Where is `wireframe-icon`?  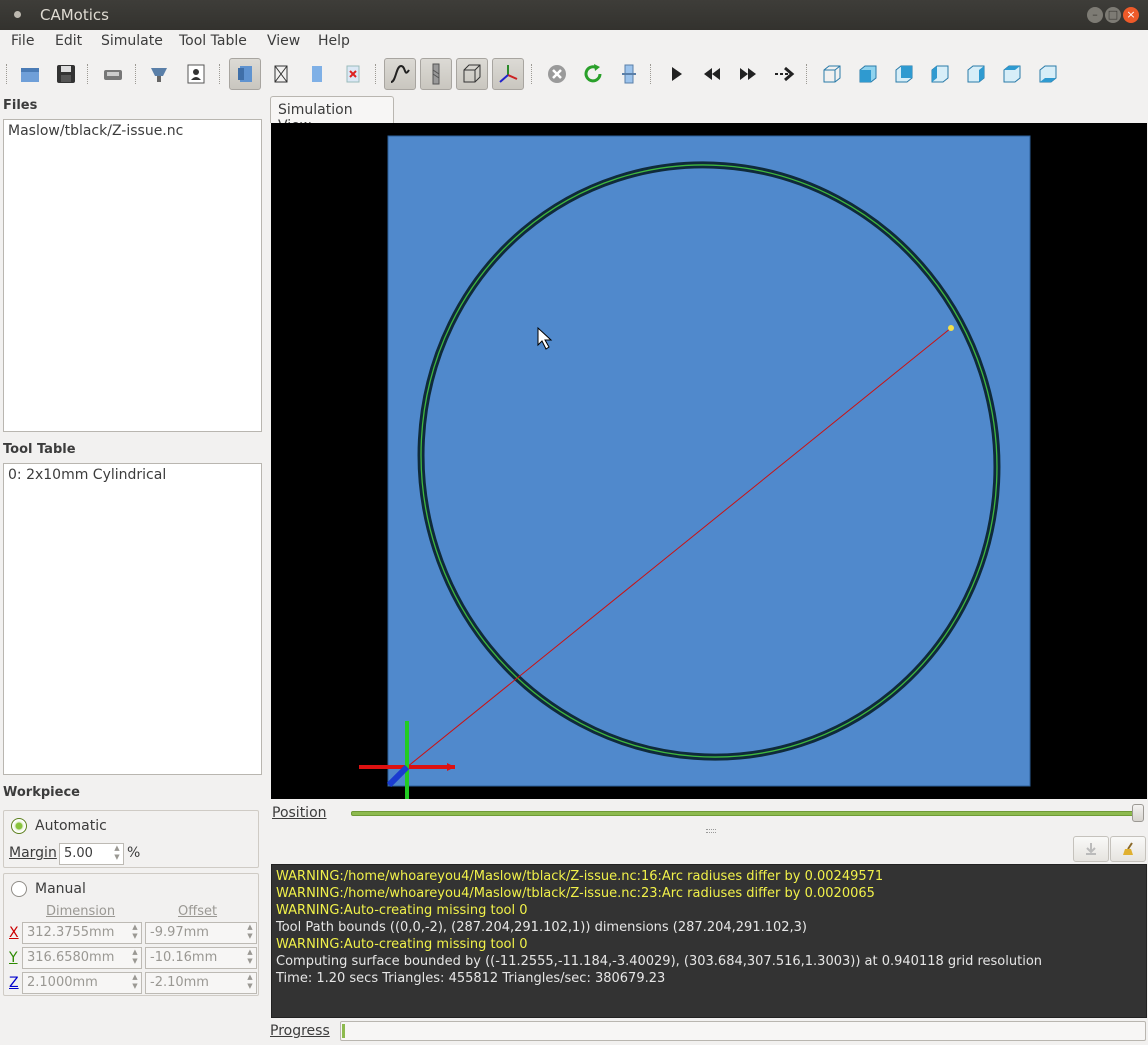 wireframe-icon is located at coordinates (281, 74).